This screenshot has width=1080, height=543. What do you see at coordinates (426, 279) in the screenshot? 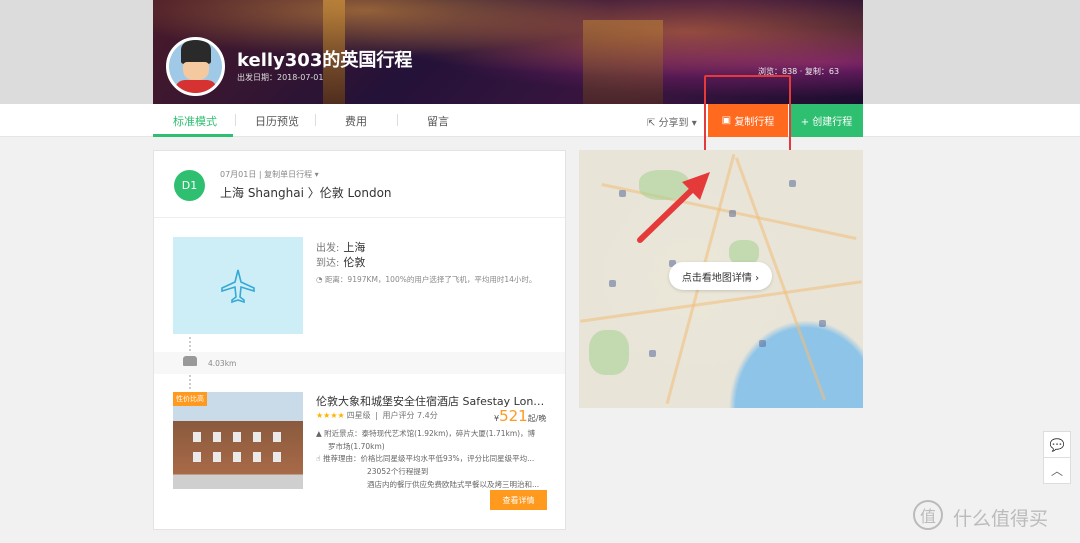
I see `flight-distance-note: ◔ 距离：9197KM，100%的用户选择了飞机，平均用时14小时。` at bounding box center [426, 279].